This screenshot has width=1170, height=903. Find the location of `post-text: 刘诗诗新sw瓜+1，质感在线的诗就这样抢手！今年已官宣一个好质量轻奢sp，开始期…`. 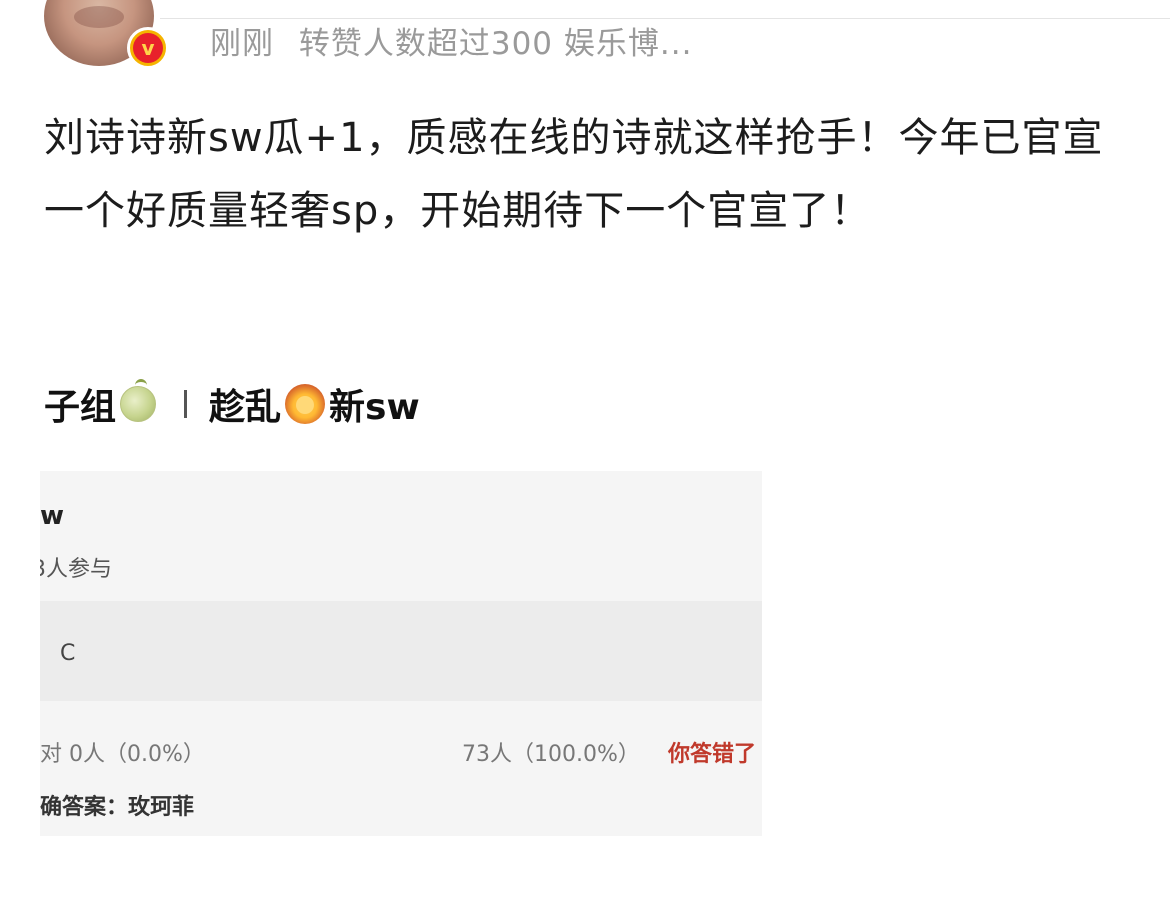

post-text: 刘诗诗新sw瓜+1，质感在线的诗就这样抢手！今年已官宣一个好质量轻奢sp，开始期… is located at coordinates (574, 174).